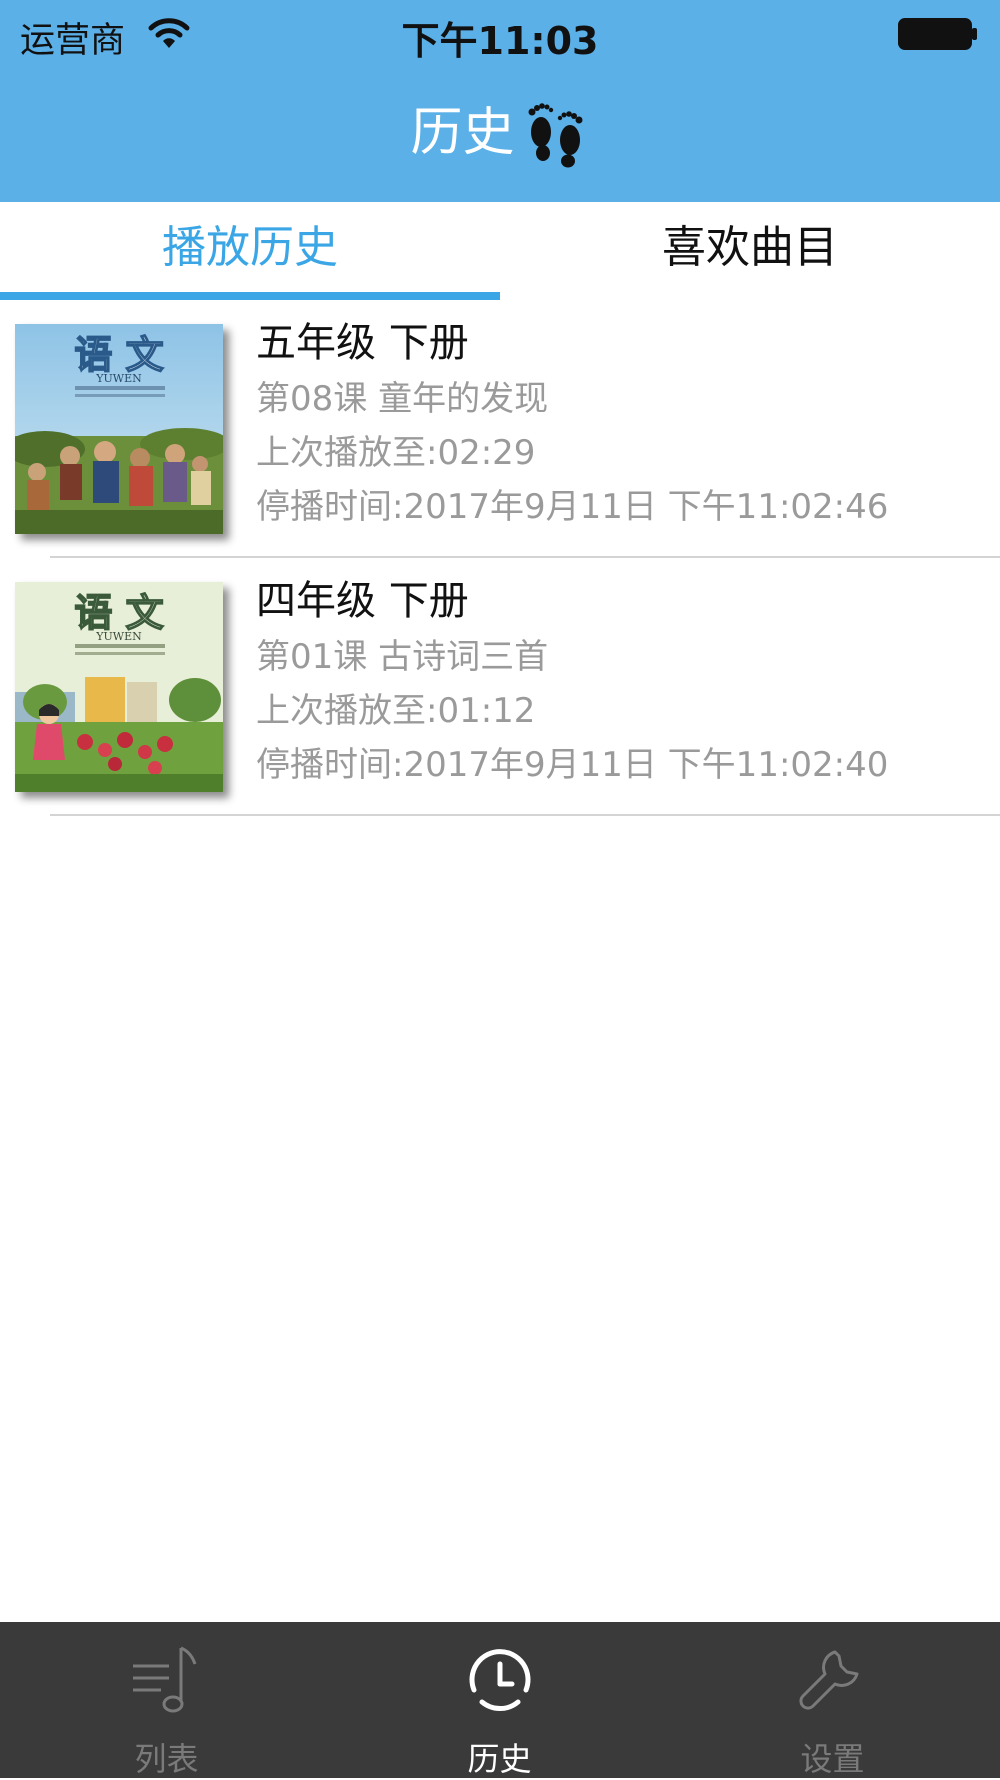 This screenshot has width=1000, height=1780. I want to click on item-stop-time: 停播时间:2017年9月11日 下午11:02:46, so click(572, 507).